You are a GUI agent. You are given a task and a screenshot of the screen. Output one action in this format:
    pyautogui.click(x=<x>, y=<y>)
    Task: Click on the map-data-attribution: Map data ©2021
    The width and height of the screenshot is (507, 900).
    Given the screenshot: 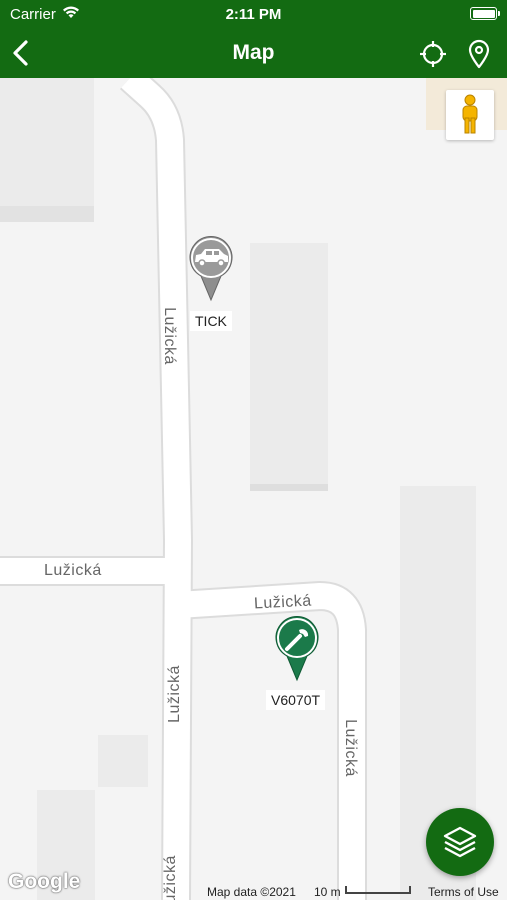 What is the action you would take?
    pyautogui.click(x=251, y=892)
    